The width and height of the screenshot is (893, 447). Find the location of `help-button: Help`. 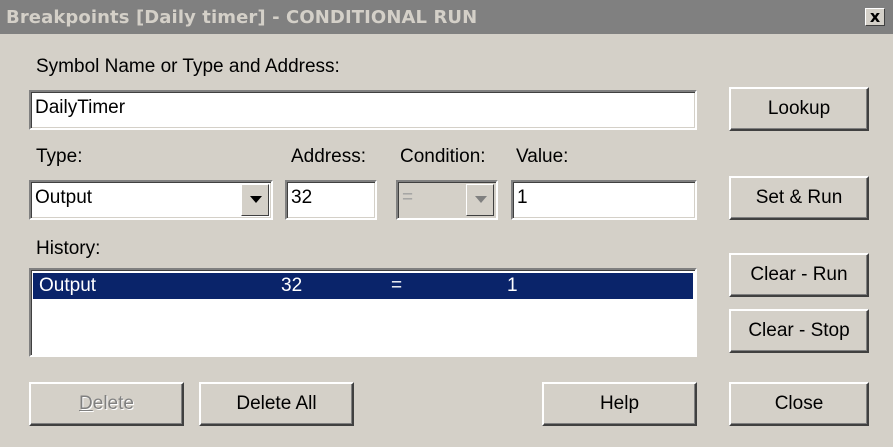

help-button: Help is located at coordinates (619, 404).